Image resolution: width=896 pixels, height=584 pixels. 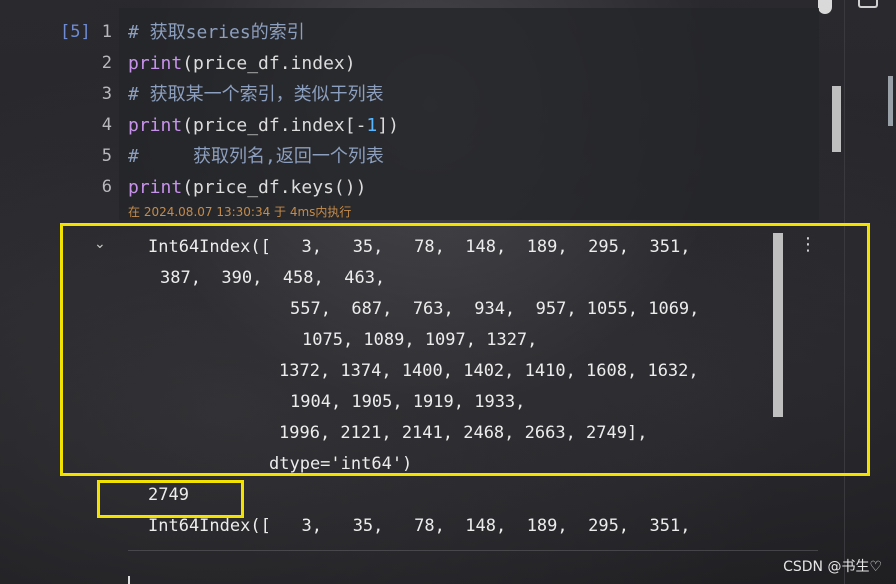 I want to click on cell-separator, so click(x=473, y=550).